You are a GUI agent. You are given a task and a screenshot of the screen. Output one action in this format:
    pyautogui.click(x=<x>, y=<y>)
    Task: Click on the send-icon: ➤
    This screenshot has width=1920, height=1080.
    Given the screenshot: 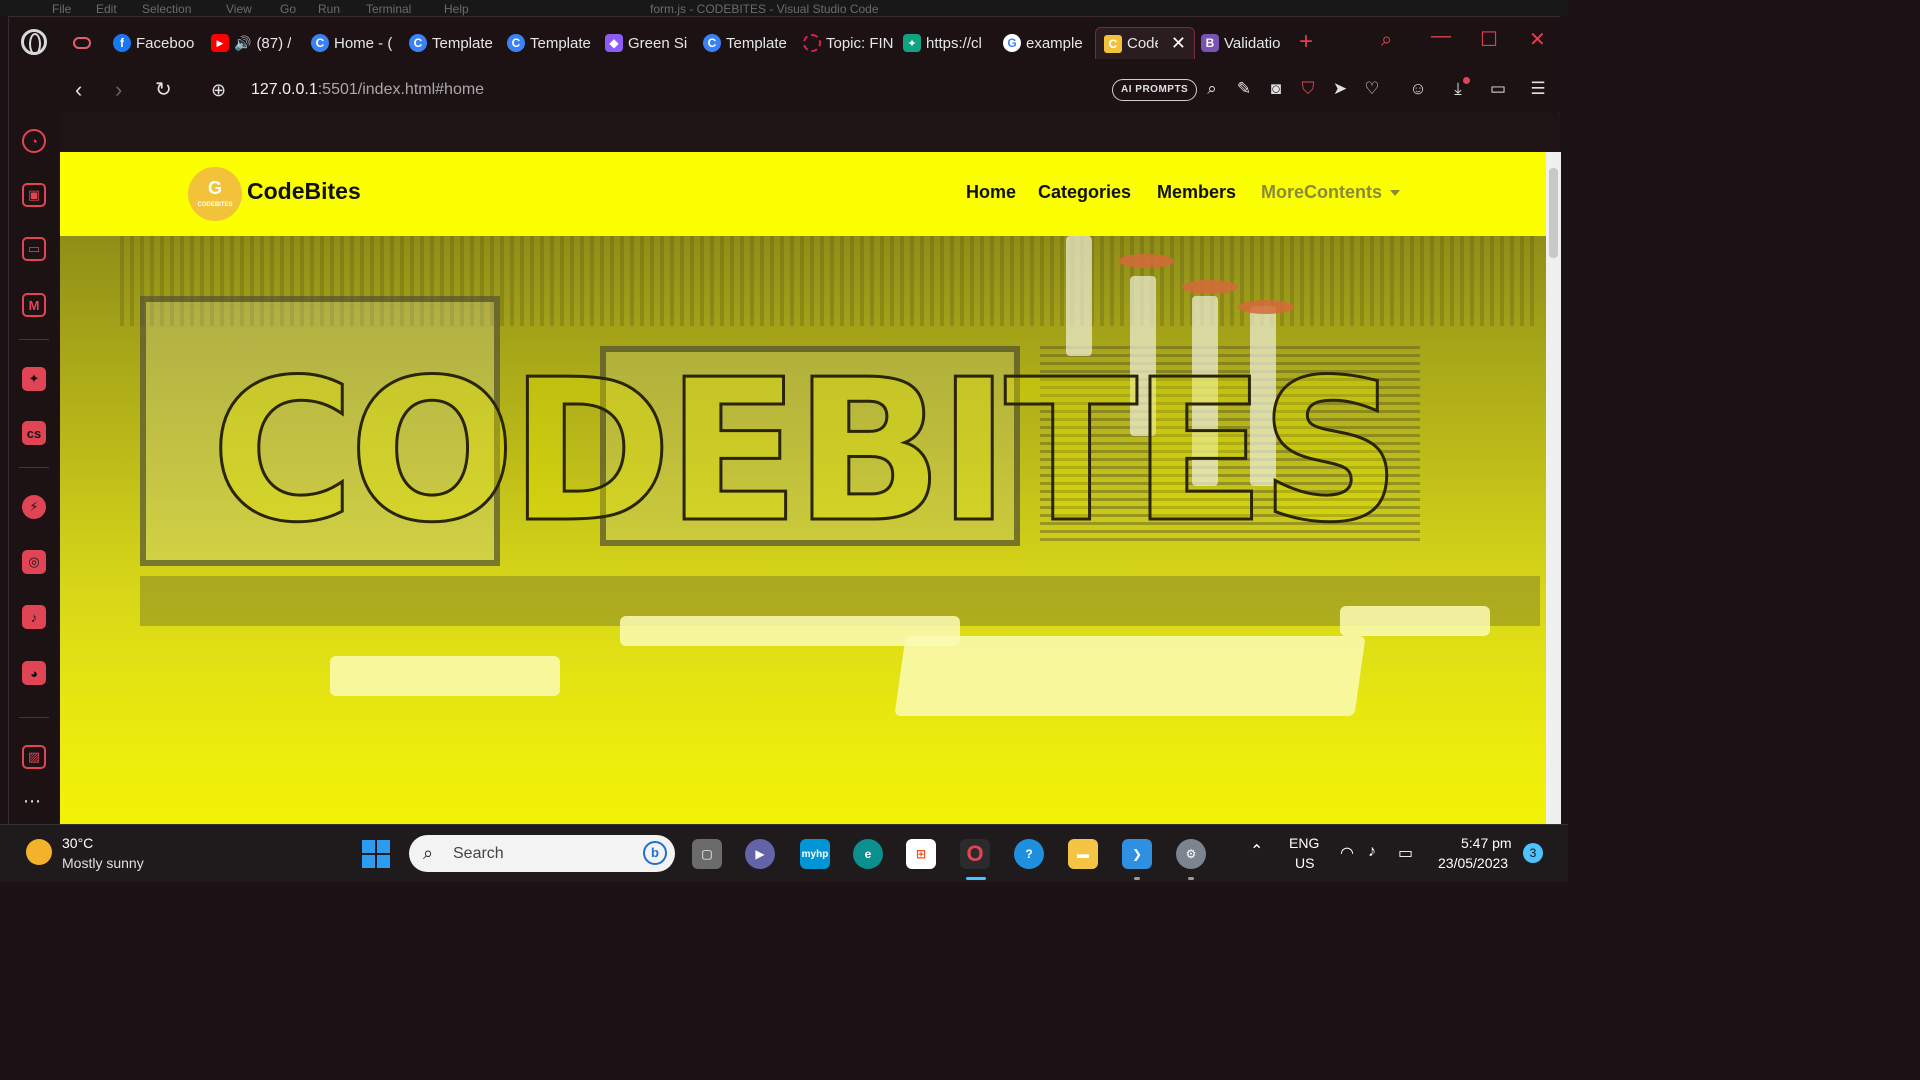 What is the action you would take?
    pyautogui.click(x=1340, y=89)
    